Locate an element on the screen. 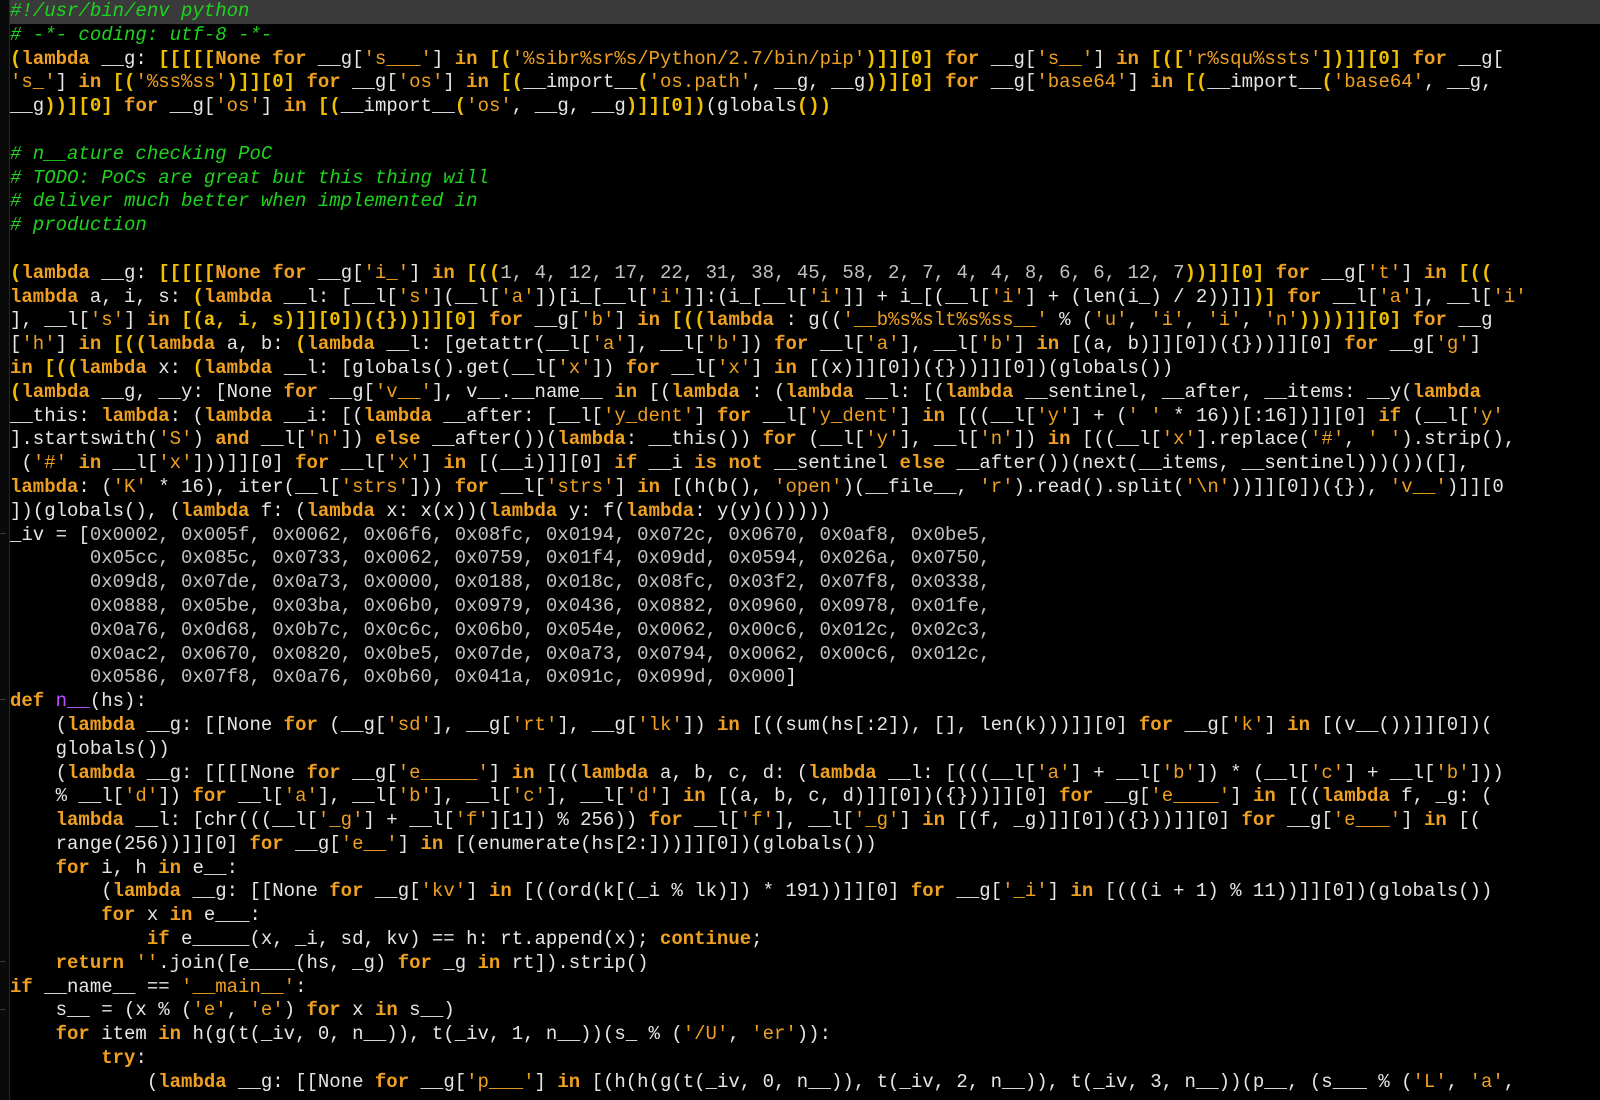  string-token: 'x' is located at coordinates (175, 463).